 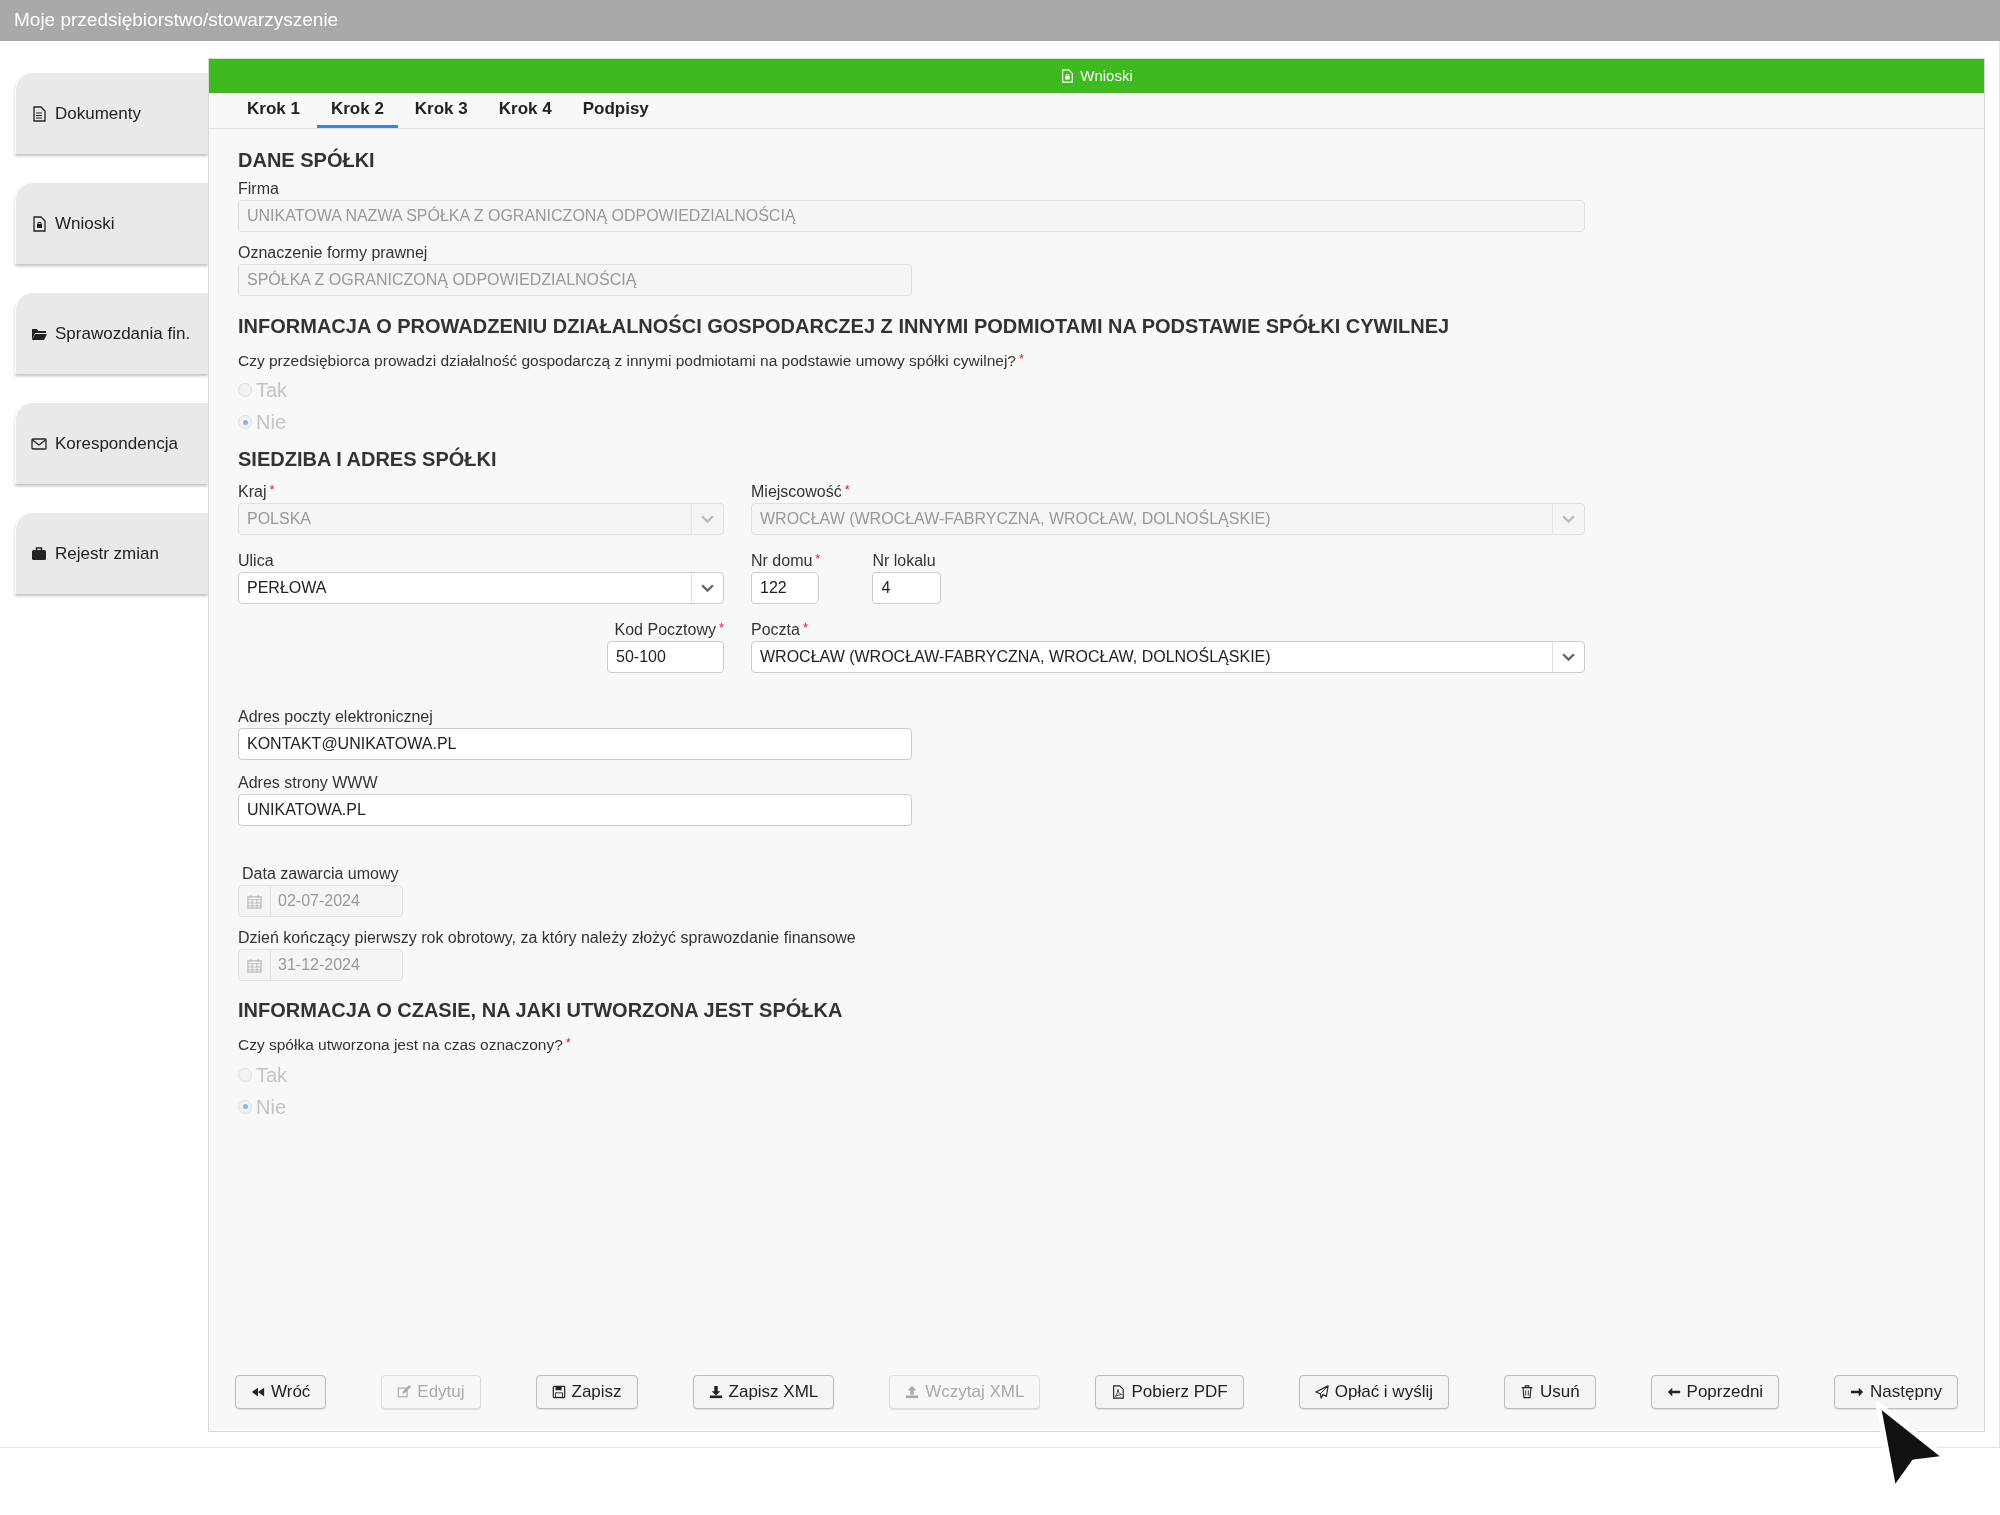 What do you see at coordinates (785, 588) in the screenshot?
I see `input-field: 122` at bounding box center [785, 588].